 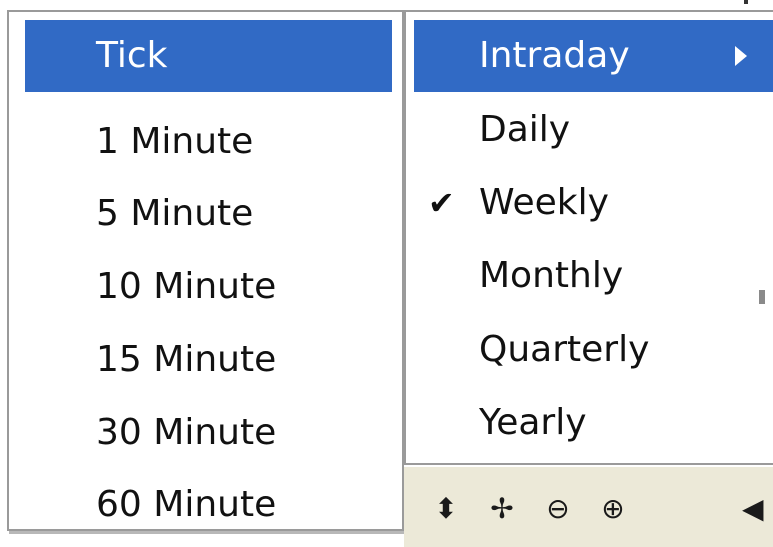 What do you see at coordinates (186, 504) in the screenshot?
I see `menu-item-label: 60 Minute` at bounding box center [186, 504].